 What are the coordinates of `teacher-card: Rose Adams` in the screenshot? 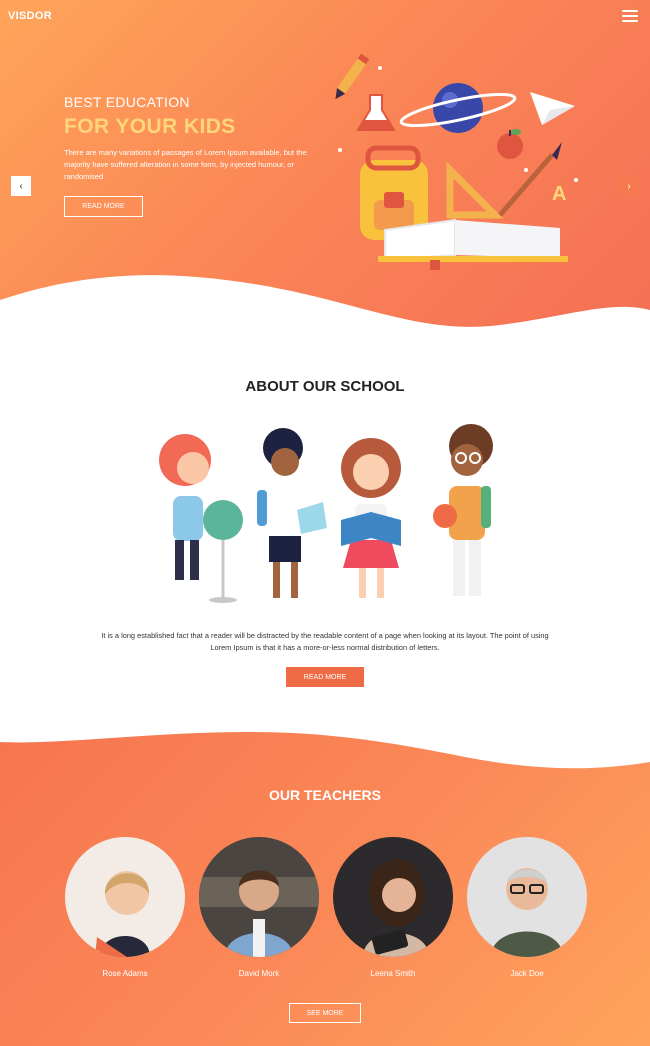 It's located at (125, 907).